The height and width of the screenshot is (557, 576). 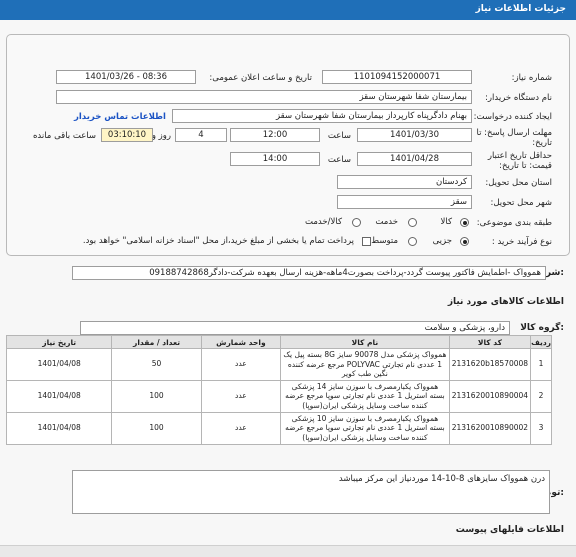 What do you see at coordinates (260, 78) in the screenshot?
I see `announce-date-label: تاریخ و ساعت اعلان عمومی:` at bounding box center [260, 78].